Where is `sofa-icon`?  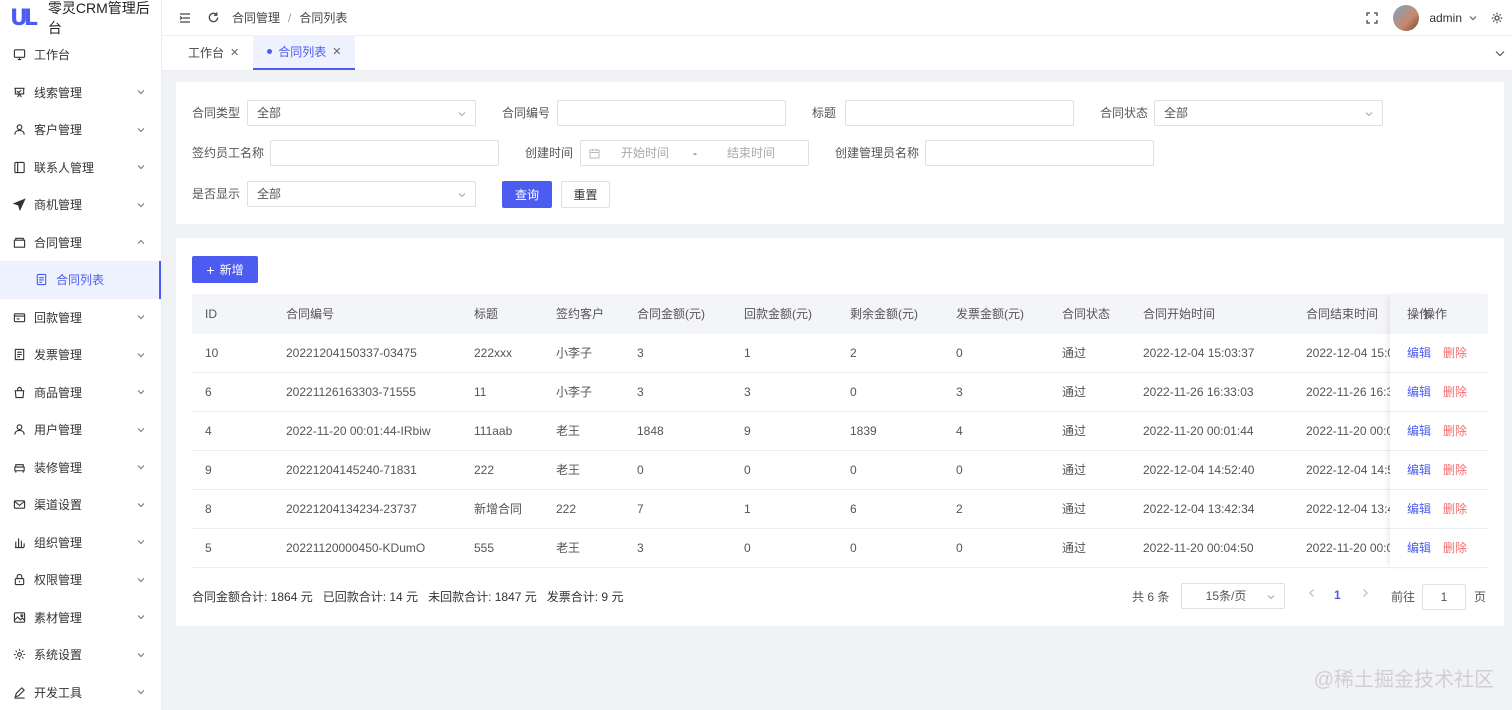
sofa-icon is located at coordinates (19, 467).